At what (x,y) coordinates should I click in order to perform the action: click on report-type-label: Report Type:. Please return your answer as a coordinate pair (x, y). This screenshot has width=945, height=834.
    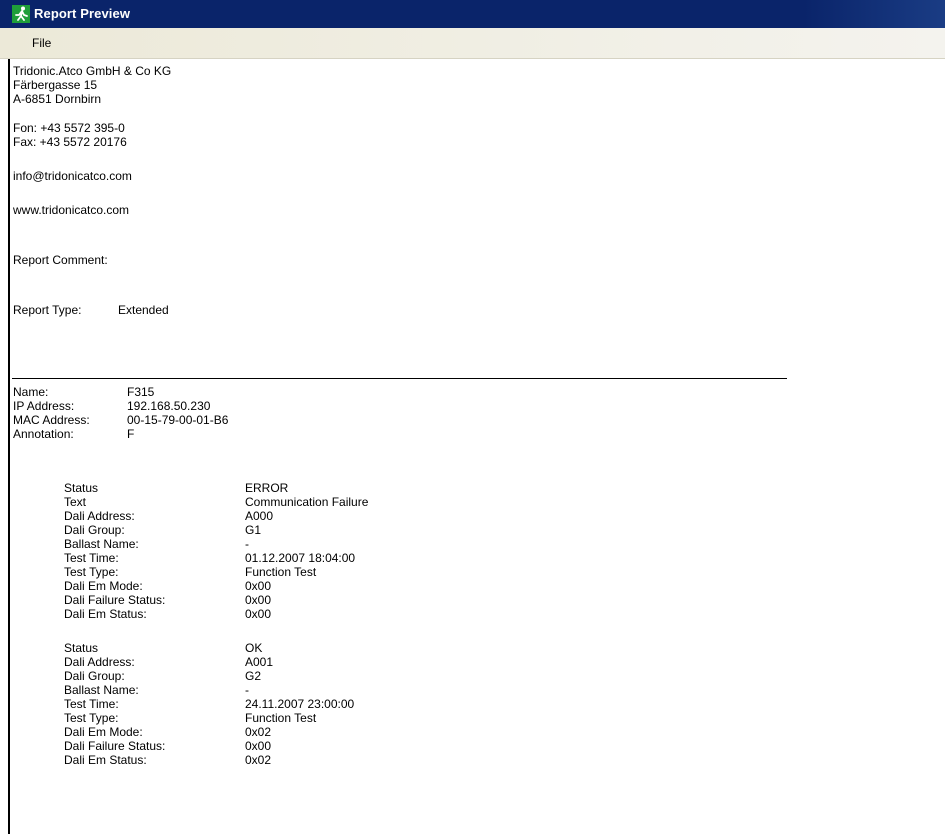
    Looking at the image, I should click on (47, 310).